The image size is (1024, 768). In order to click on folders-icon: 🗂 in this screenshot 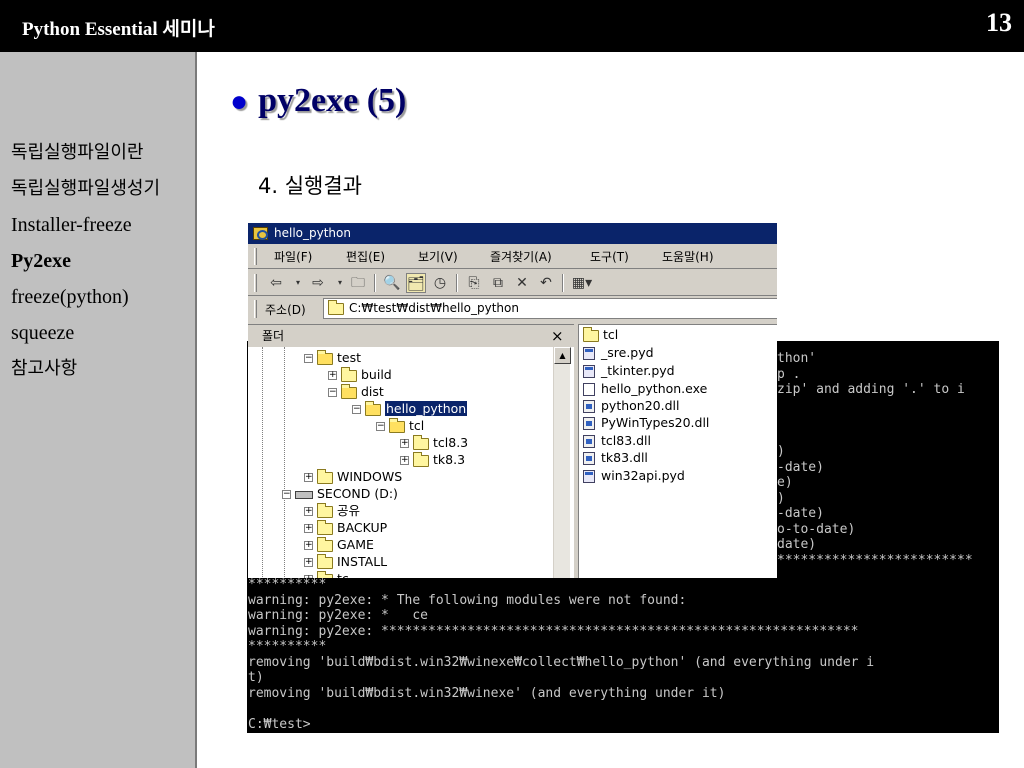, I will do `click(416, 283)`.